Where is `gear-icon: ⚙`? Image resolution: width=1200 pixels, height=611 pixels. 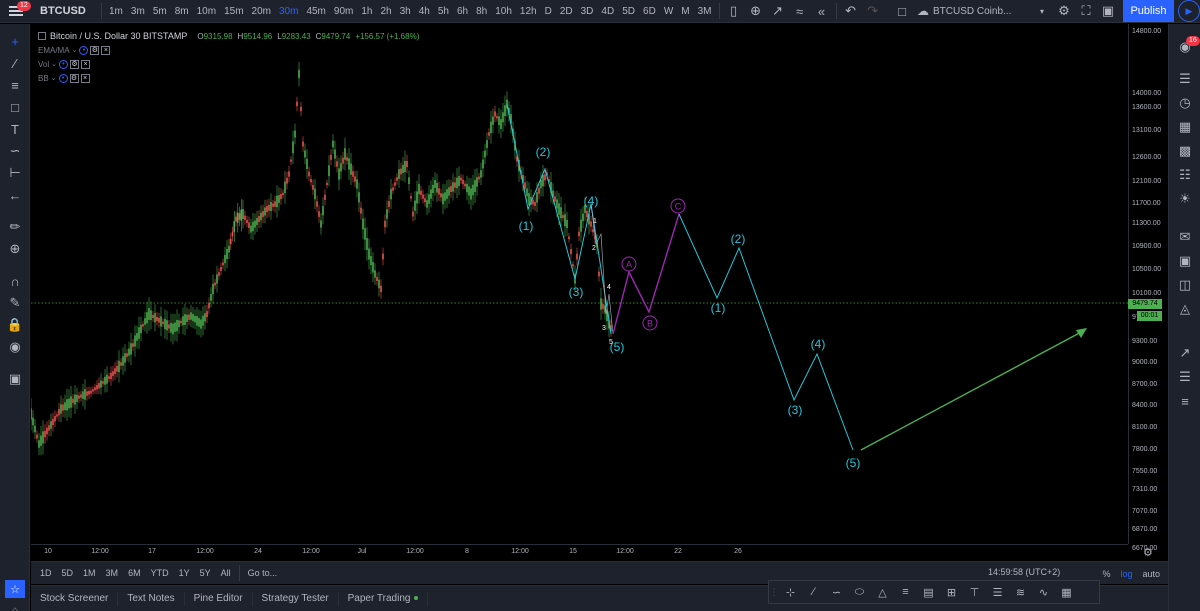 gear-icon: ⚙ is located at coordinates (1064, 11).